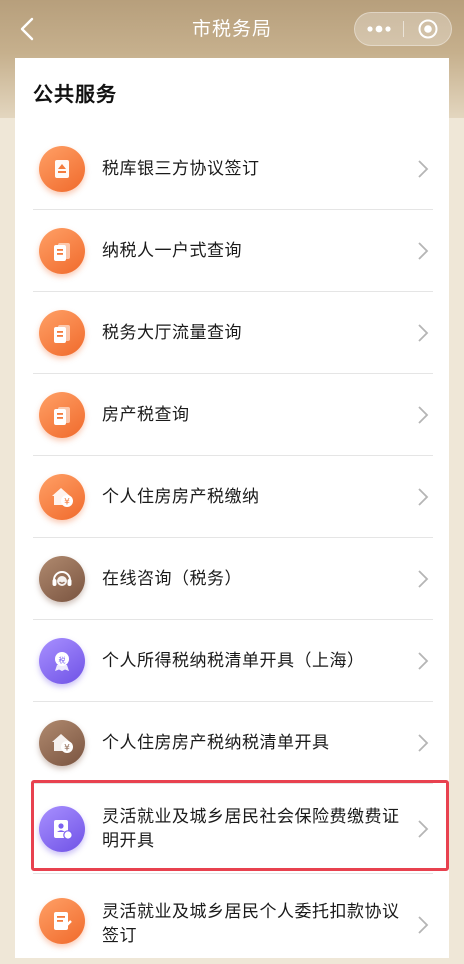 The height and width of the screenshot is (964, 464). I want to click on close-button, so click(428, 29).